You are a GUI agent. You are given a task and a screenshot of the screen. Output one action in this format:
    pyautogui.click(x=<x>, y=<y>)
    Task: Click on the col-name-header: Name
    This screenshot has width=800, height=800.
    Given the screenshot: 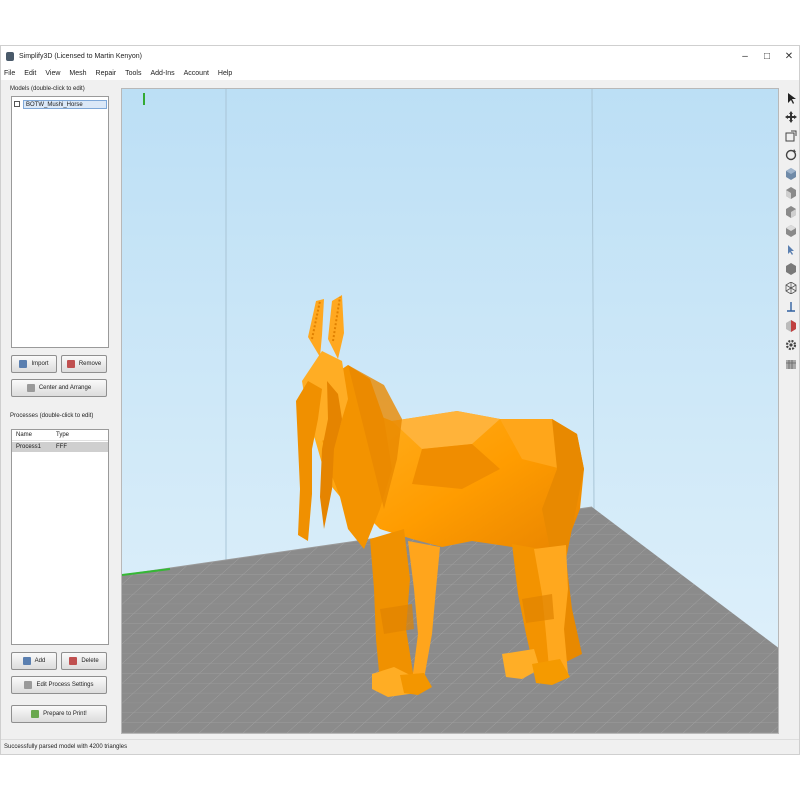 What is the action you would take?
    pyautogui.click(x=24, y=435)
    